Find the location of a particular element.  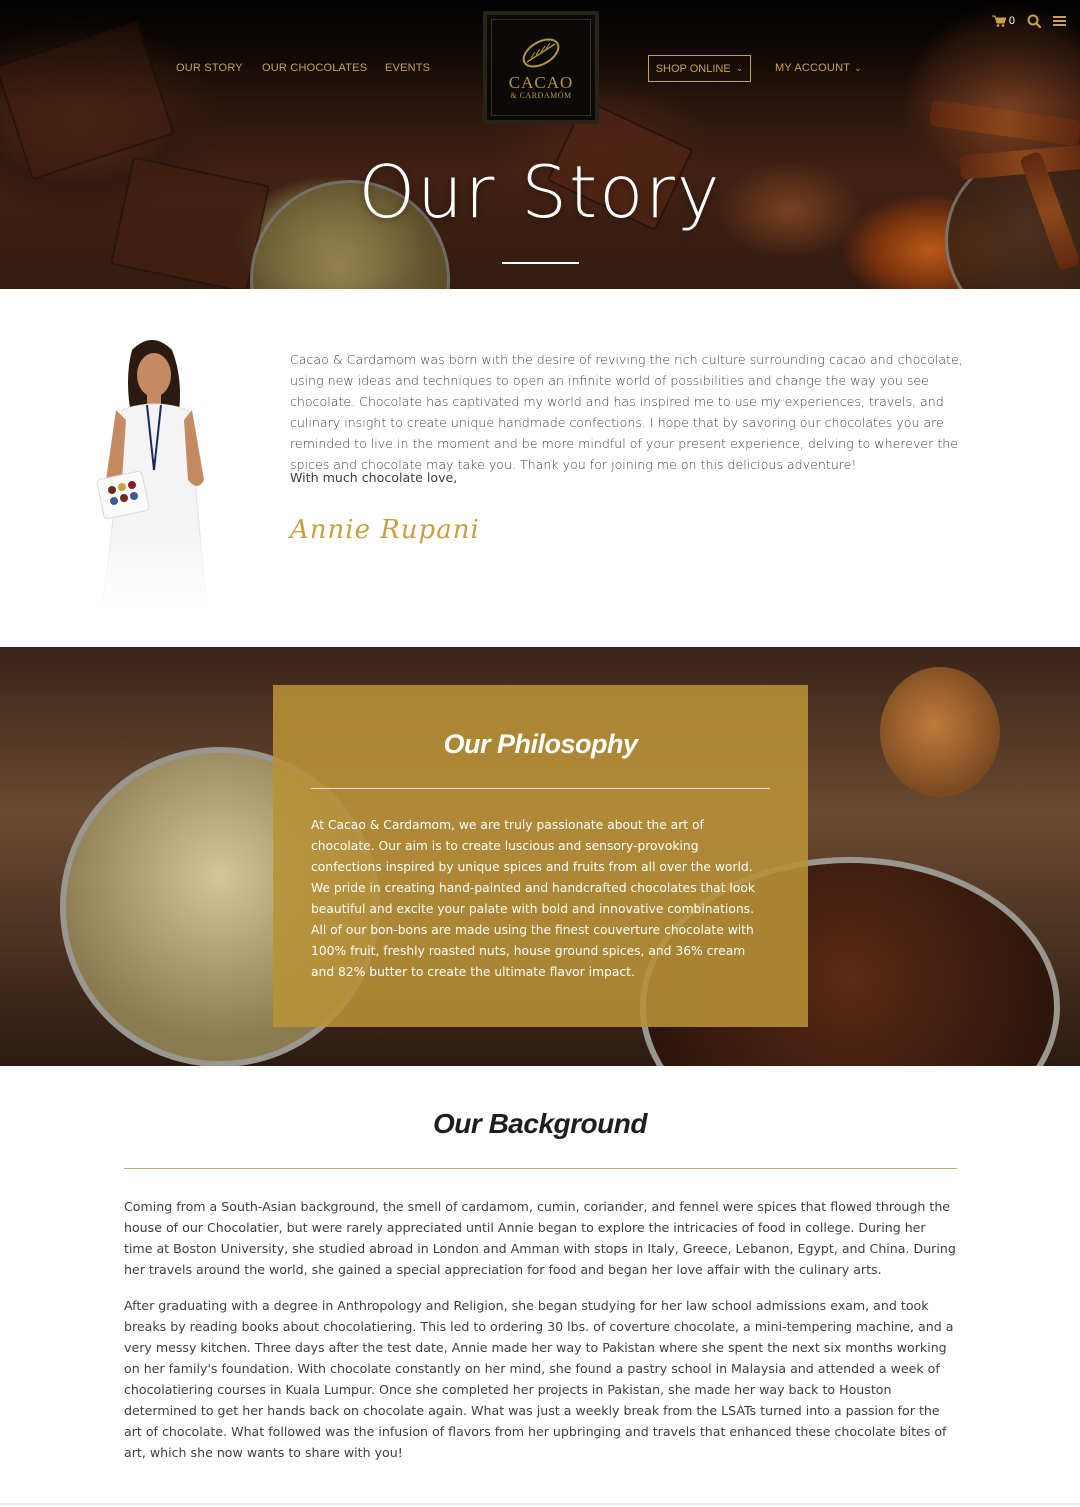

shop-online-label: SHOP ONLINE is located at coordinates (693, 68).